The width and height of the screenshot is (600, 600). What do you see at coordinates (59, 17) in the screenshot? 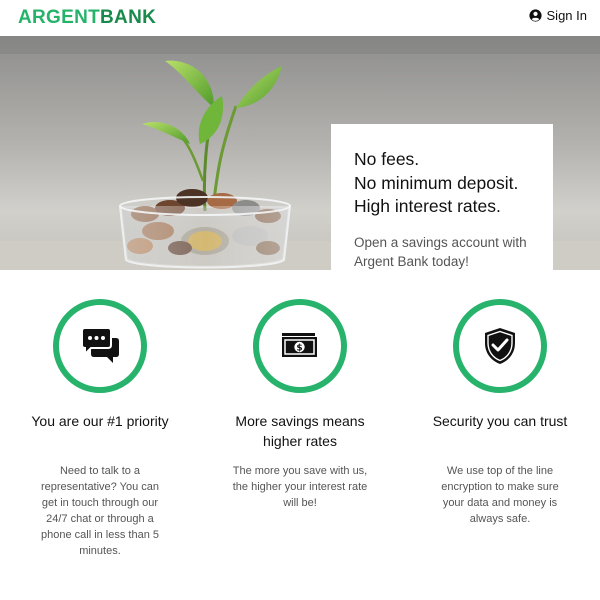
I see `logo-text-argent: ARGENT` at bounding box center [59, 17].